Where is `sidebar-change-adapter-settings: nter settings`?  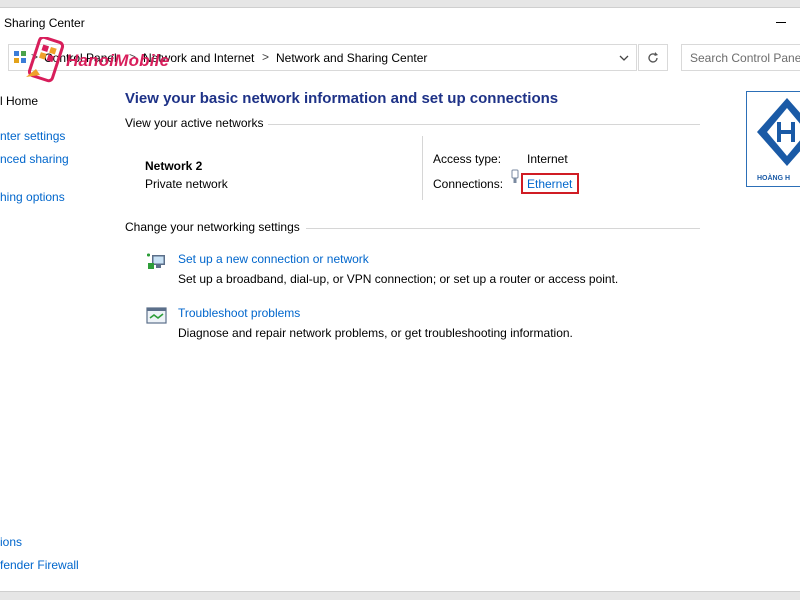 sidebar-change-adapter-settings: nter settings is located at coordinates (32, 136).